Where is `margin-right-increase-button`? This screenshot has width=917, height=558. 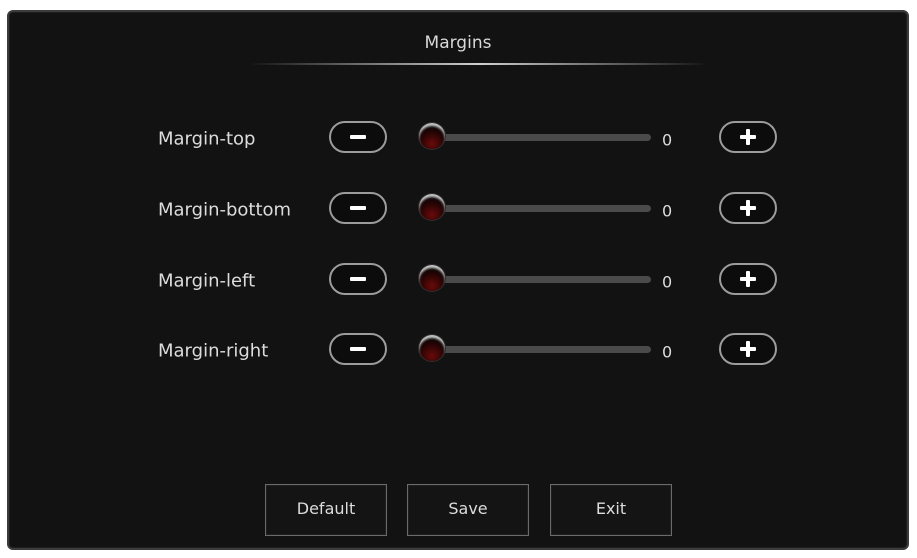 margin-right-increase-button is located at coordinates (748, 349).